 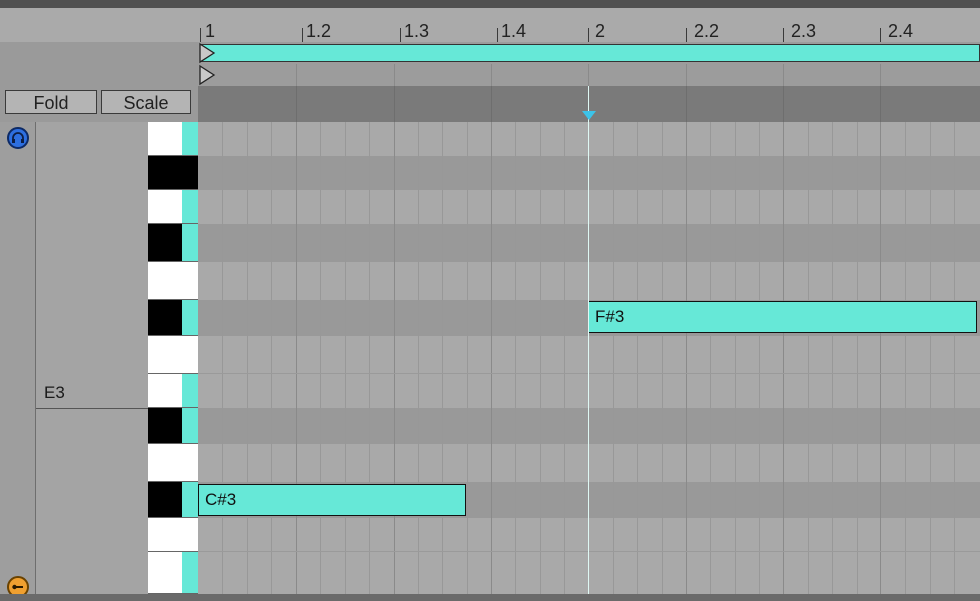 I want to click on midi-note-csharp3: C#3, so click(x=332, y=500).